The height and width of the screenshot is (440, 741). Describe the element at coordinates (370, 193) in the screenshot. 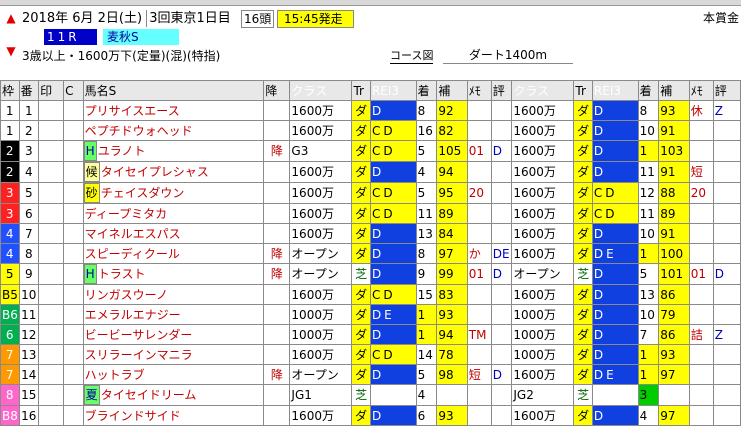

I see `table-row: 3 5 砂チェイスダウン 1600万ダ CD 5 95 20 1600万ダ CD 12 88 20` at that location.